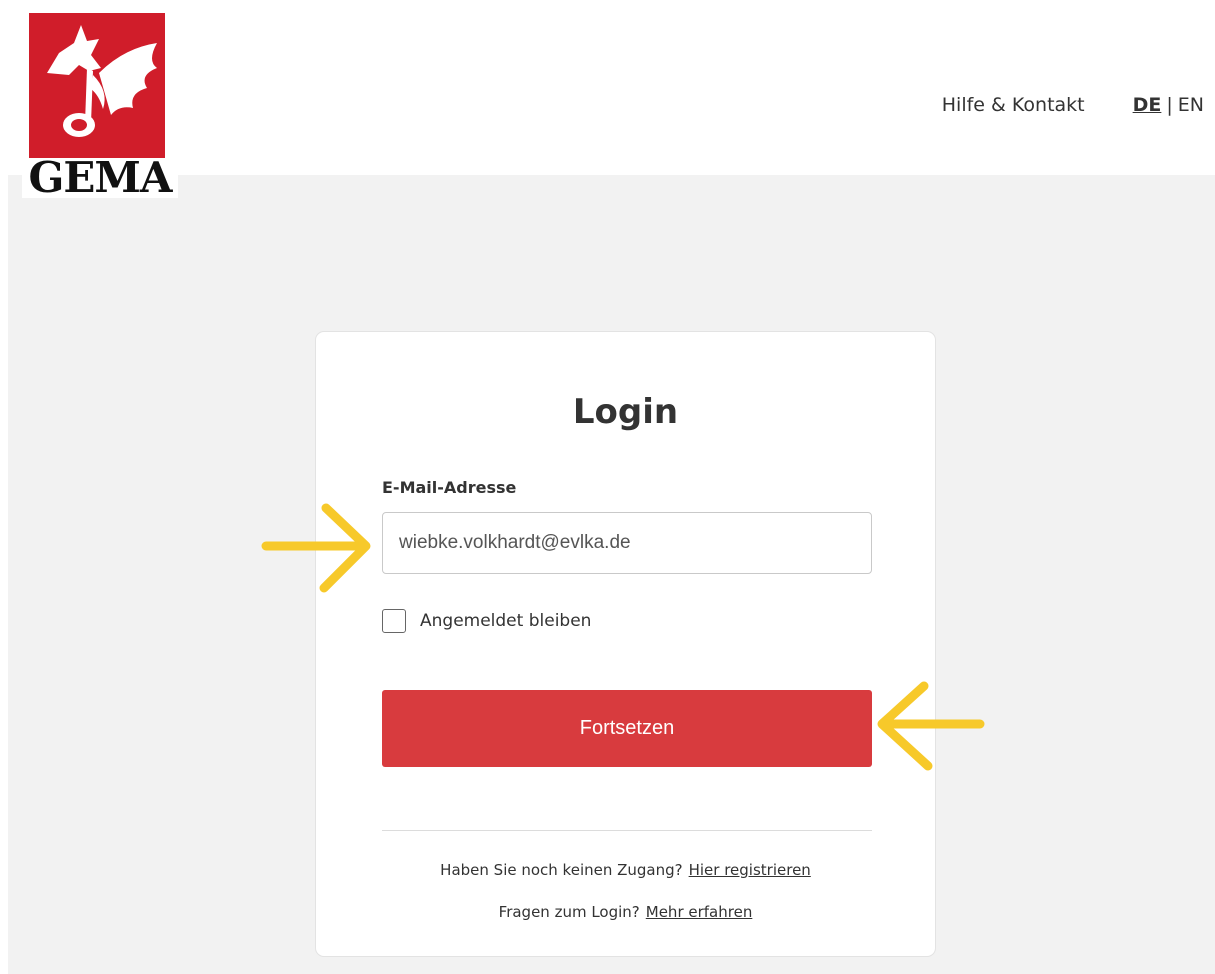 The height and width of the screenshot is (974, 1215). I want to click on language-de-link: DE, so click(1147, 105).